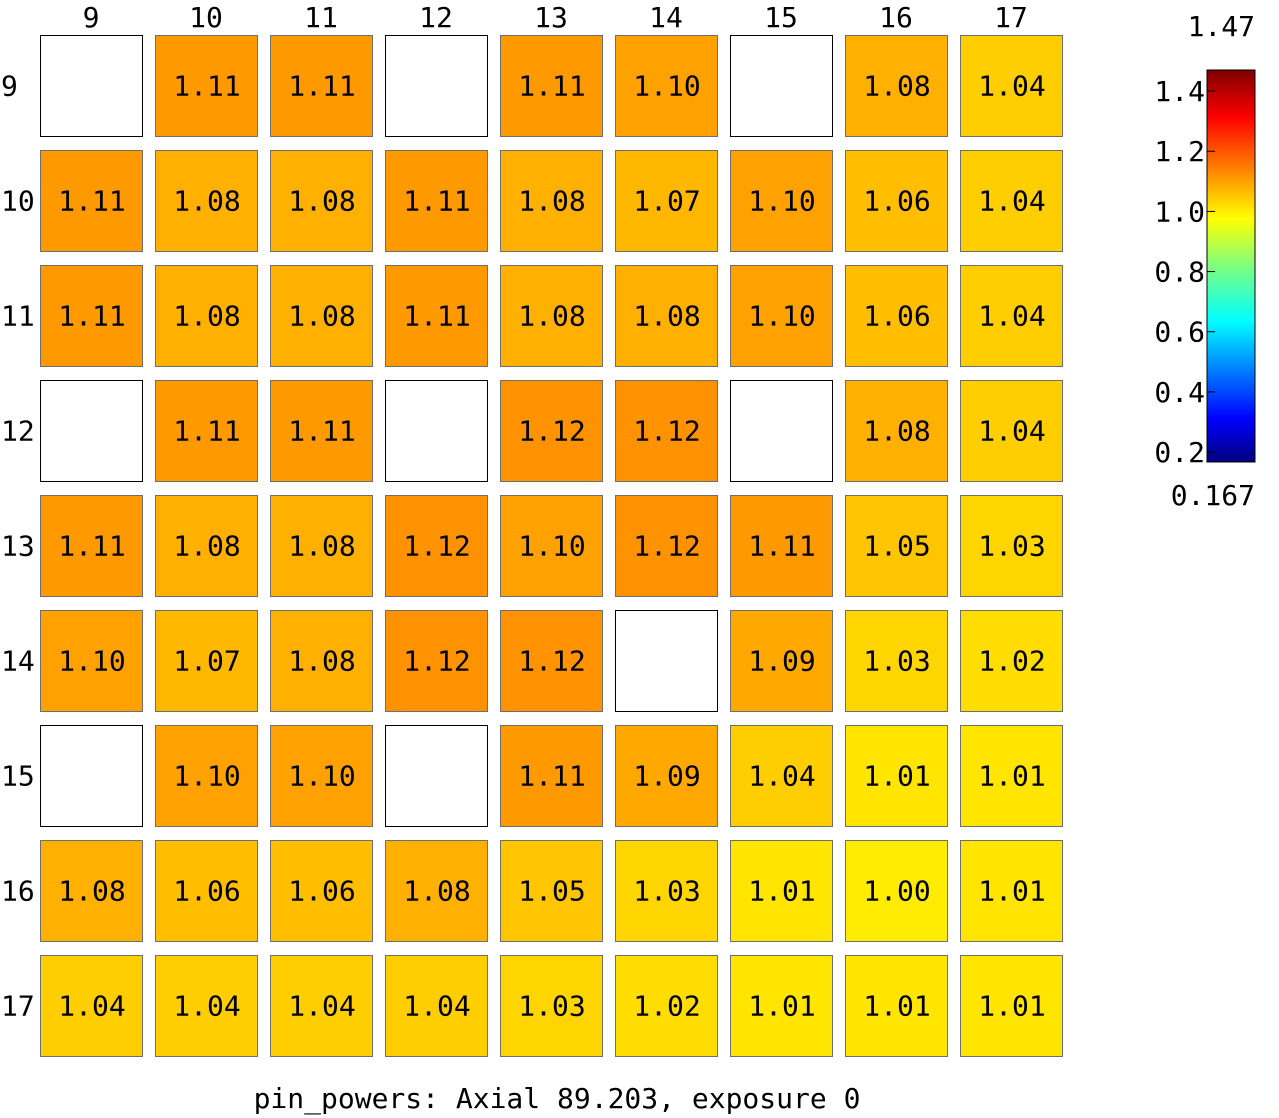  I want to click on column-label: 14, so click(666, 17).